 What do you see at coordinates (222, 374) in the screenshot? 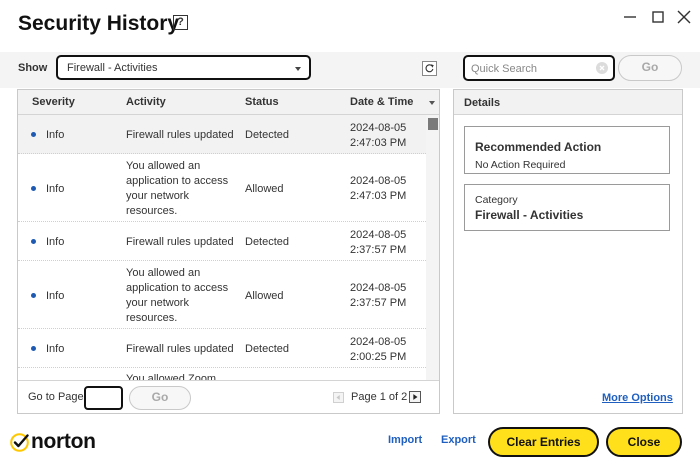
I see `table-row: You allowed Zoom` at bounding box center [222, 374].